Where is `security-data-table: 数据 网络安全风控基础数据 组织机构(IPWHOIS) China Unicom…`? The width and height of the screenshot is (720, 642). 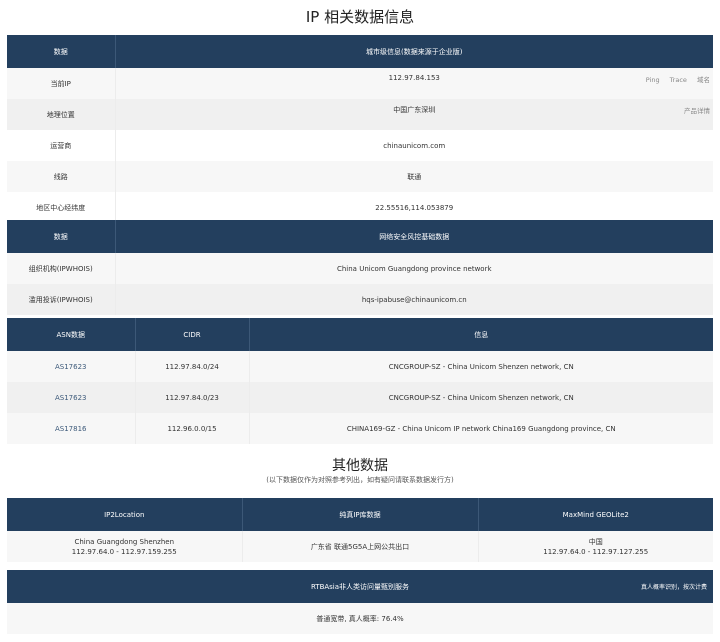 security-data-table: 数据 网络安全风控基础数据 组织机构(IPWHOIS) China Unicom… is located at coordinates (360, 267).